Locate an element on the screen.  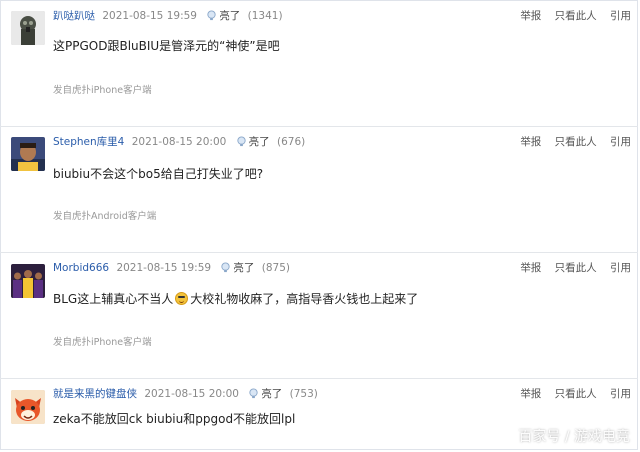
light-count: (1341) is located at coordinates (265, 16).